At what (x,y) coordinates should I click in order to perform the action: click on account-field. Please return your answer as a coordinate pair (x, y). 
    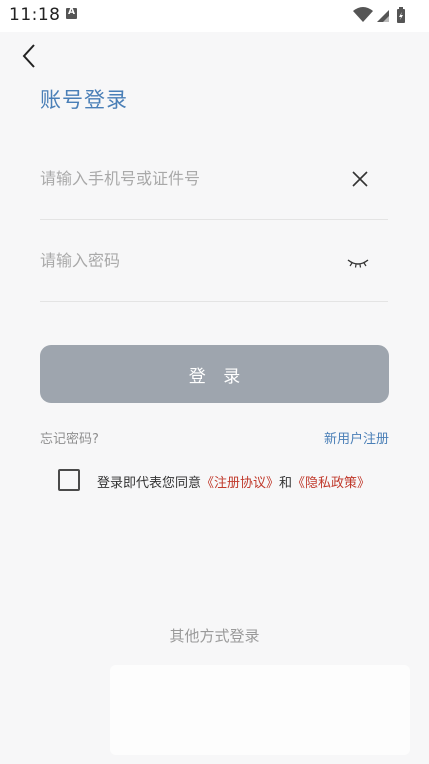
    Looking at the image, I should click on (214, 191).